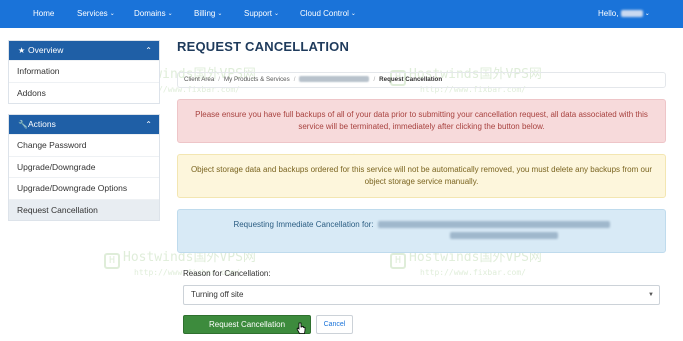 This screenshot has width=683, height=341. Describe the element at coordinates (257, 79) in the screenshot. I see `breadcrumb-products-services: My Products & Services` at that location.